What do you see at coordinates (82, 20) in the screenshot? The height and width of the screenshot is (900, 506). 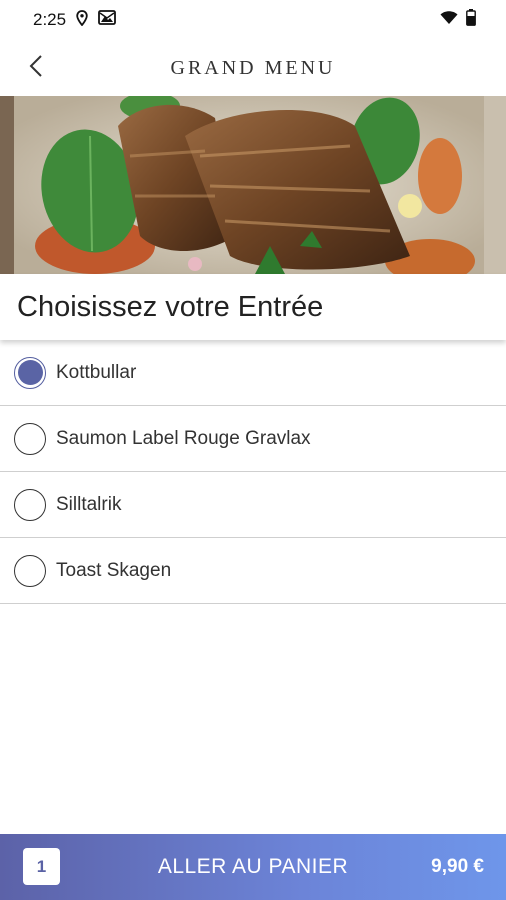 I see `location-pin-icon` at bounding box center [82, 20].